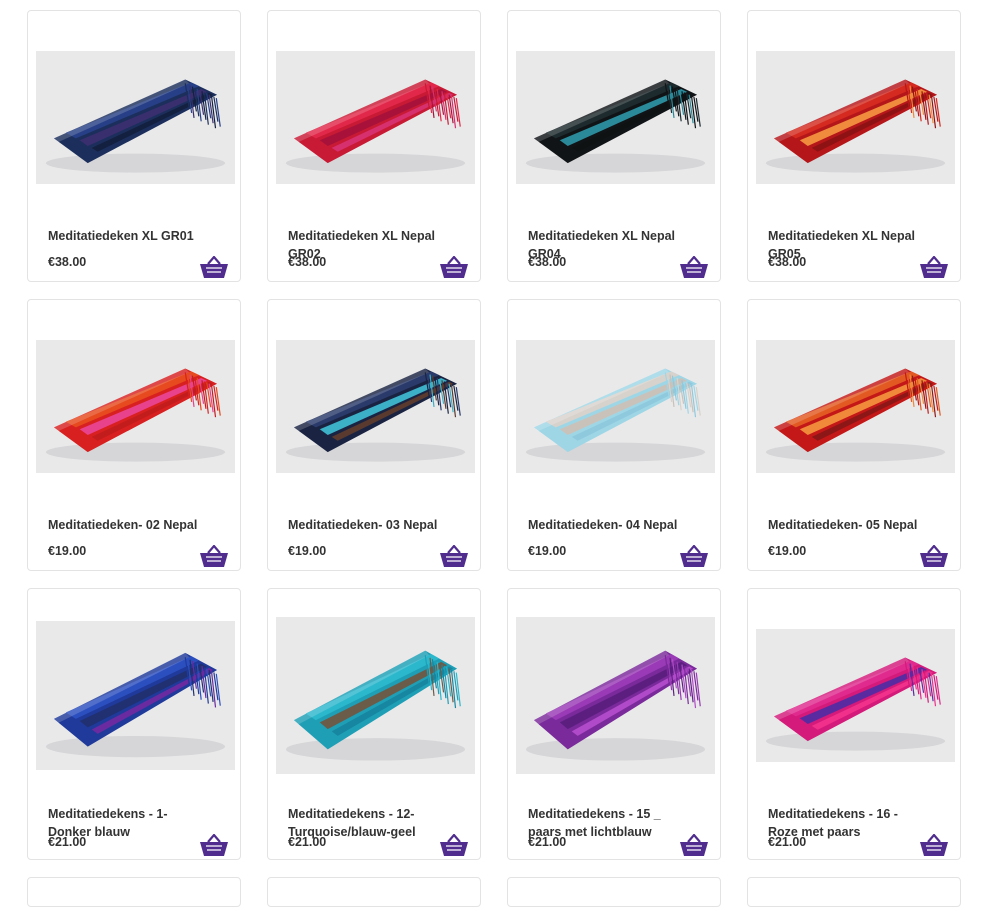  I want to click on product-card: Meditatiedeken XL Nepal GR05 €38.00, so click(854, 146).